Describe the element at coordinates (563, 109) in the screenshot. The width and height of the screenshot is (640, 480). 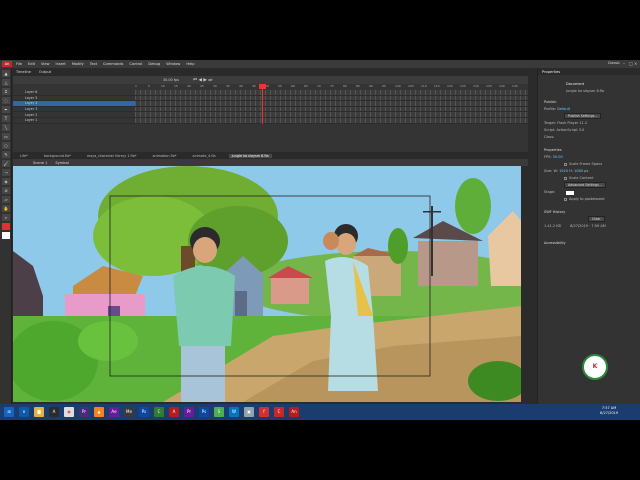
I see `profile-value: Default` at that location.